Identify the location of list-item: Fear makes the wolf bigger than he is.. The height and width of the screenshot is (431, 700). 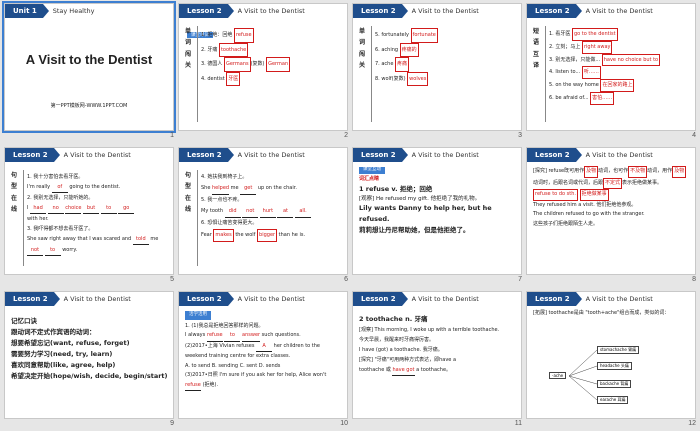
(272, 235).